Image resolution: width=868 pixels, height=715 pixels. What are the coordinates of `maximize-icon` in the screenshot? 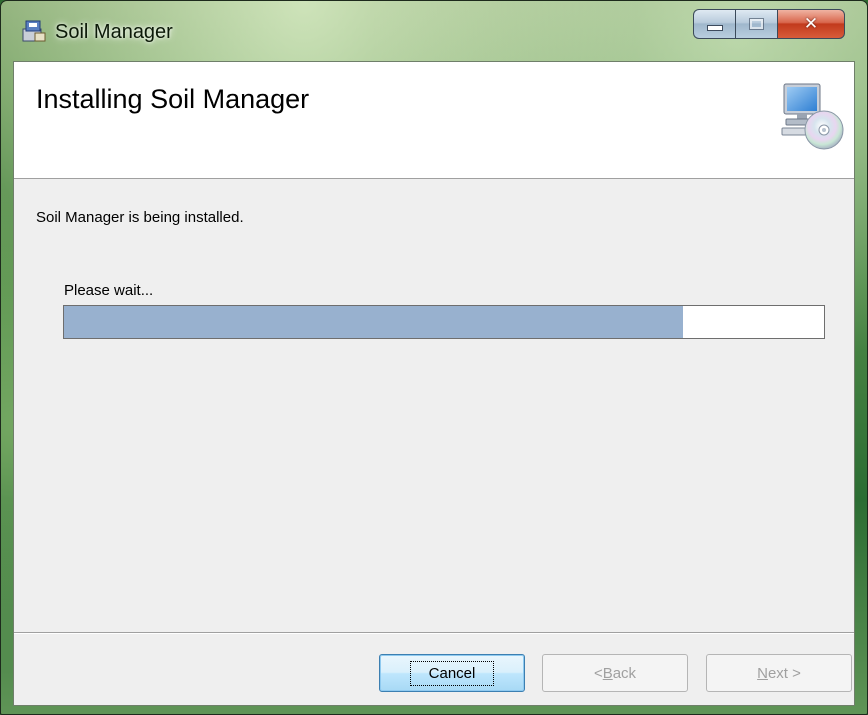 It's located at (756, 24).